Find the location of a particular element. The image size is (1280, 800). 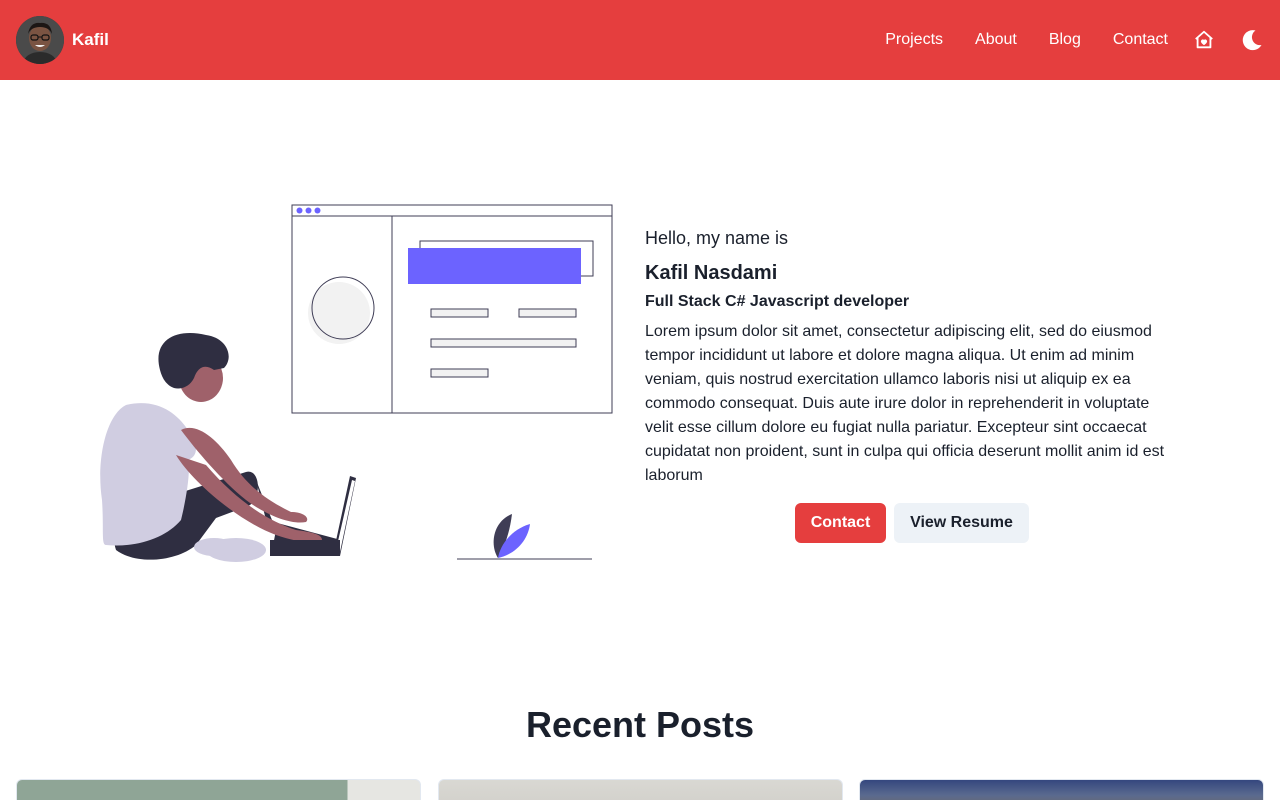

home-heart-icon is located at coordinates (1204, 40).